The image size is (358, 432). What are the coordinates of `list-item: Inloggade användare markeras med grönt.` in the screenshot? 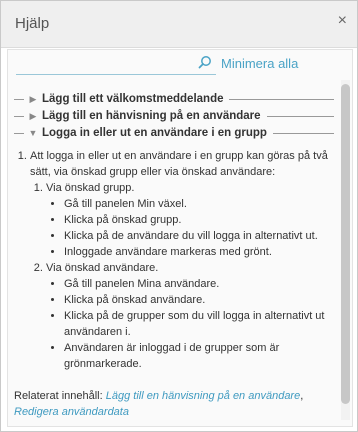 It's located at (198, 252).